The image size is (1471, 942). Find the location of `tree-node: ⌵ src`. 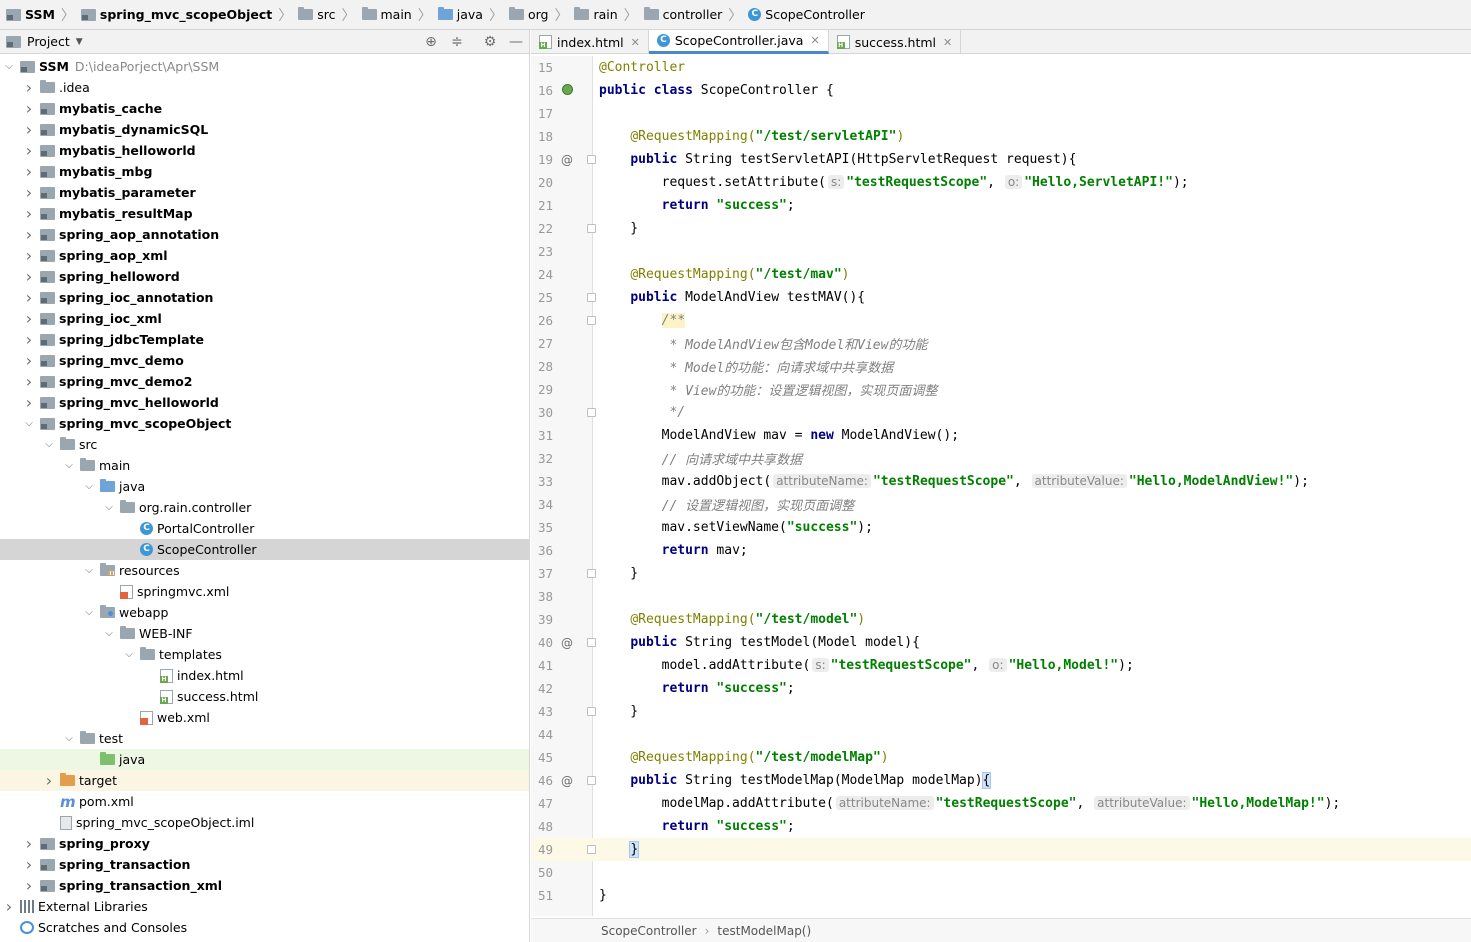

tree-node: ⌵ src is located at coordinates (264, 444).